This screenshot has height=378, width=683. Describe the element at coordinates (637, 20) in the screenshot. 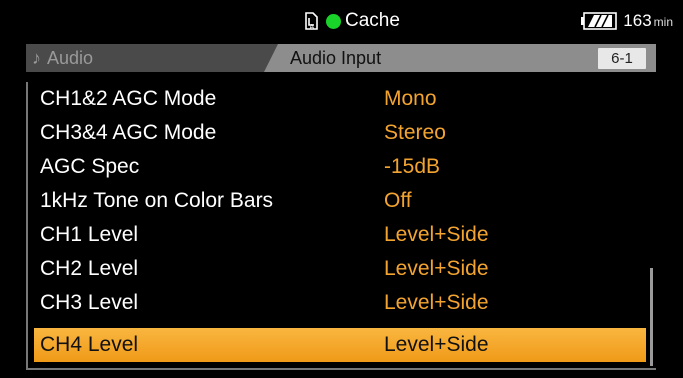

I see `battery-value: 163` at that location.